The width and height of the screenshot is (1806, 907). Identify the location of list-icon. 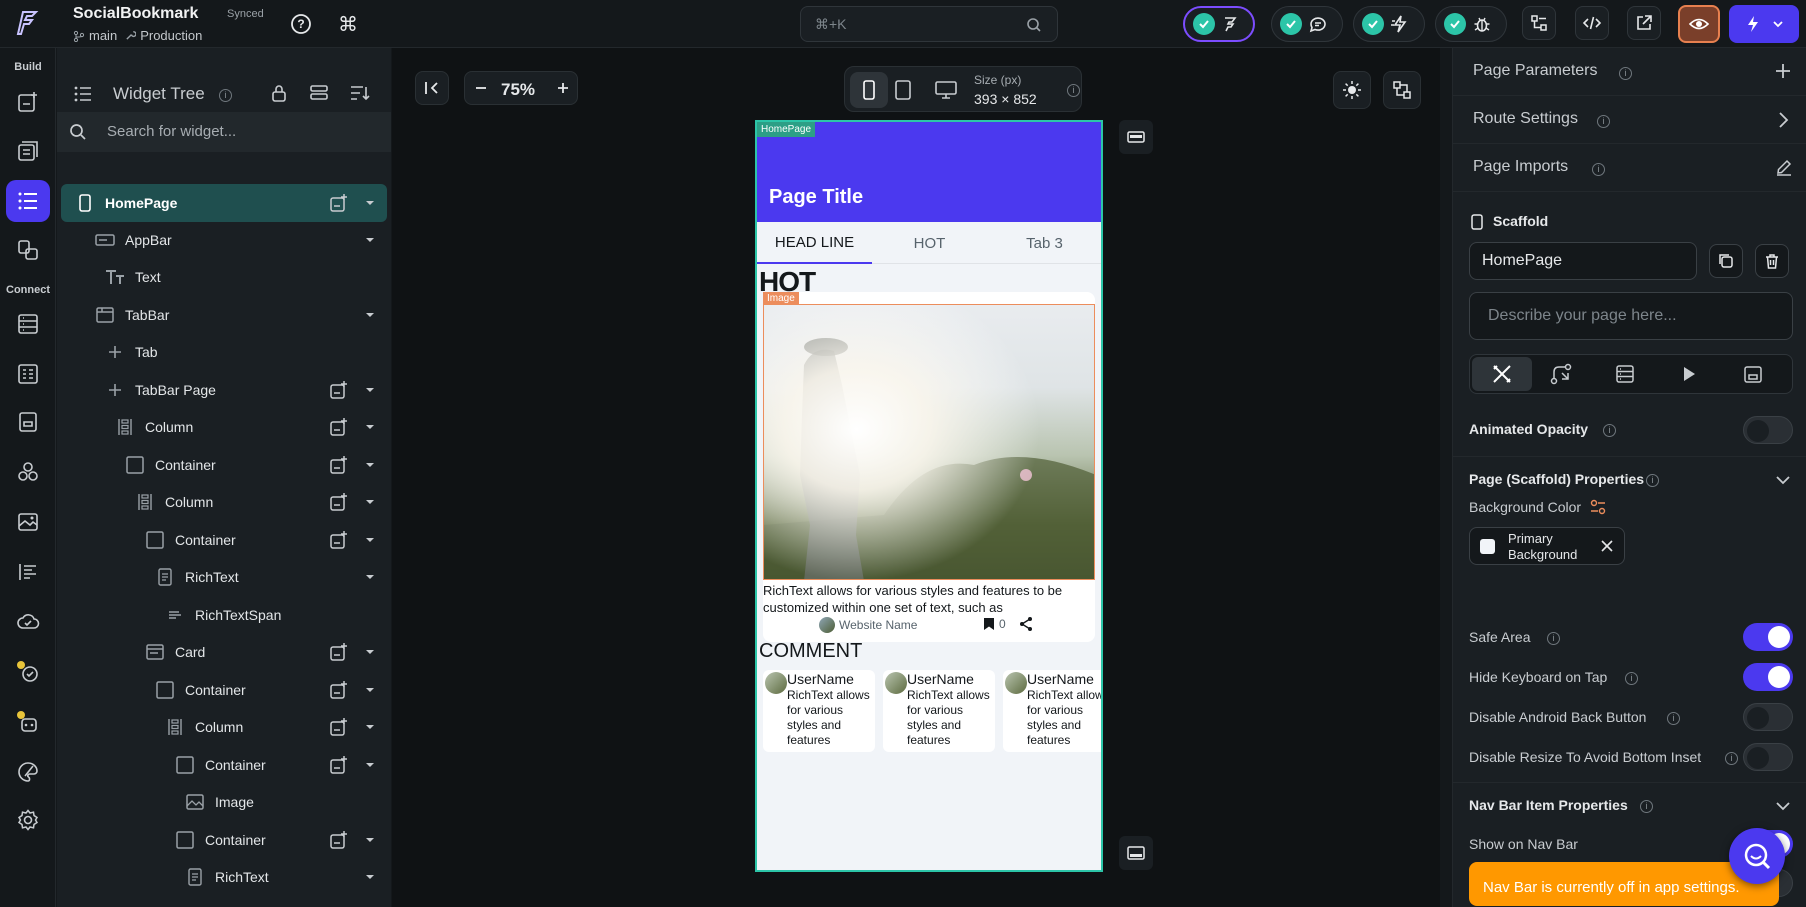
(28, 572).